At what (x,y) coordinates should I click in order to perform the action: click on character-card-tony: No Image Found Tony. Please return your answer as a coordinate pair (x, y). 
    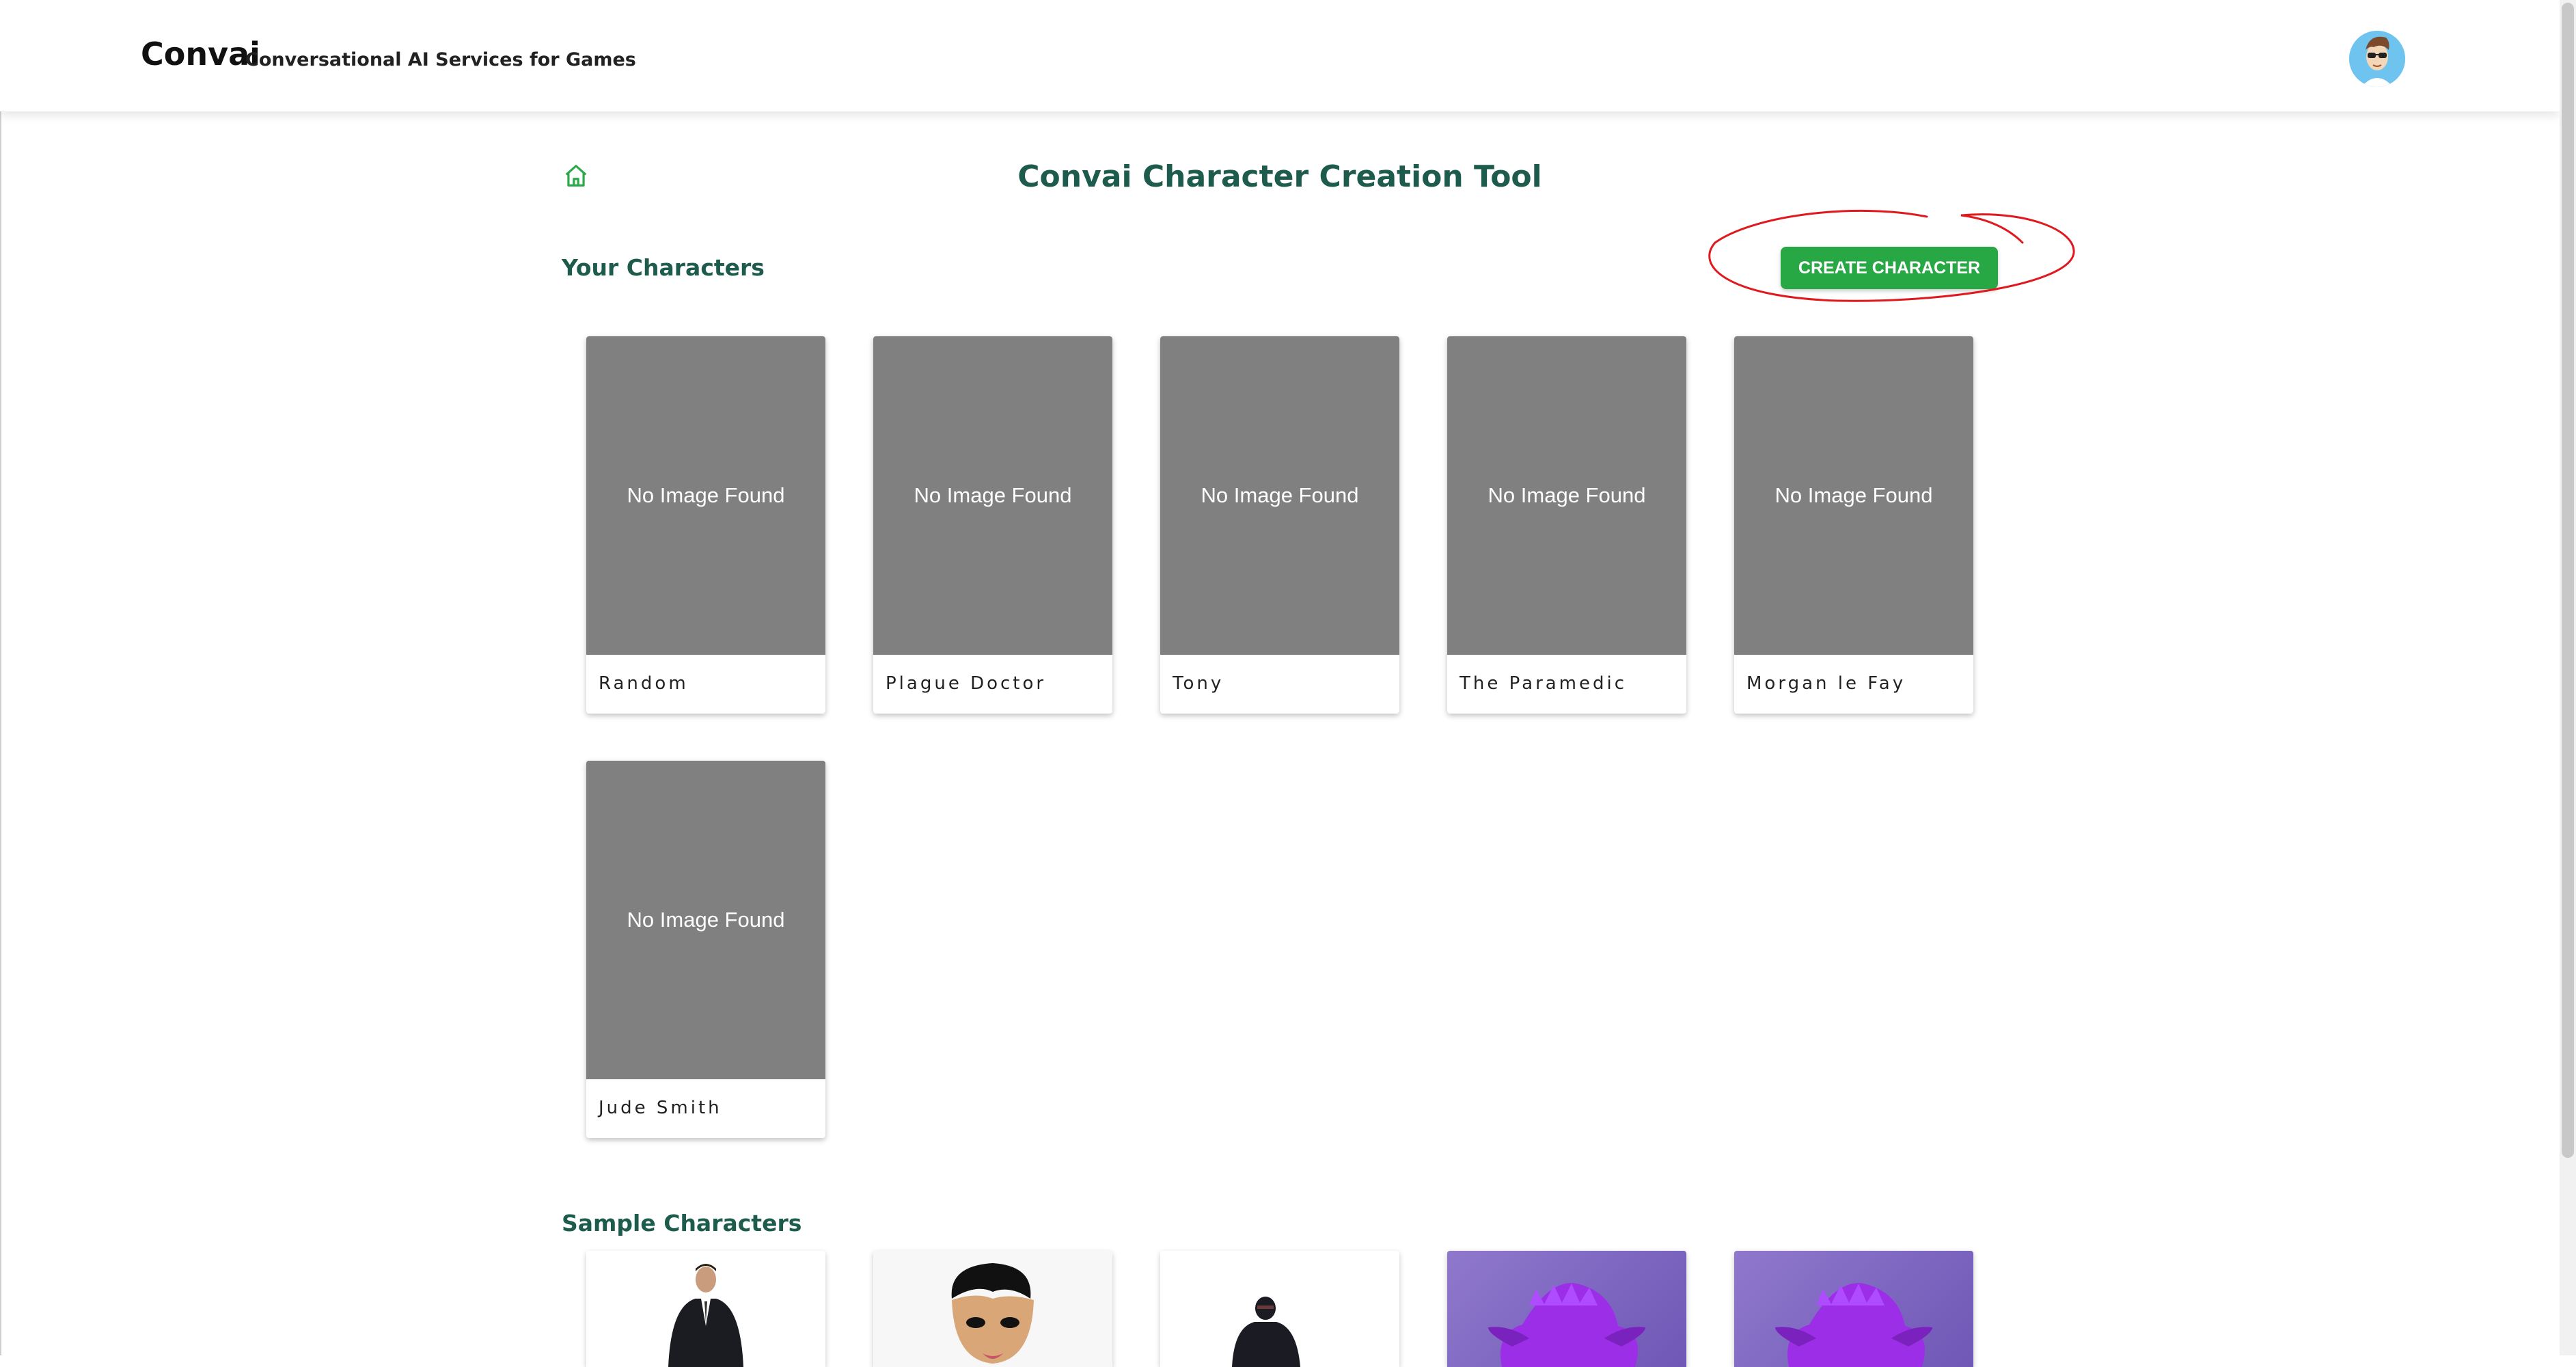
    Looking at the image, I should click on (1279, 525).